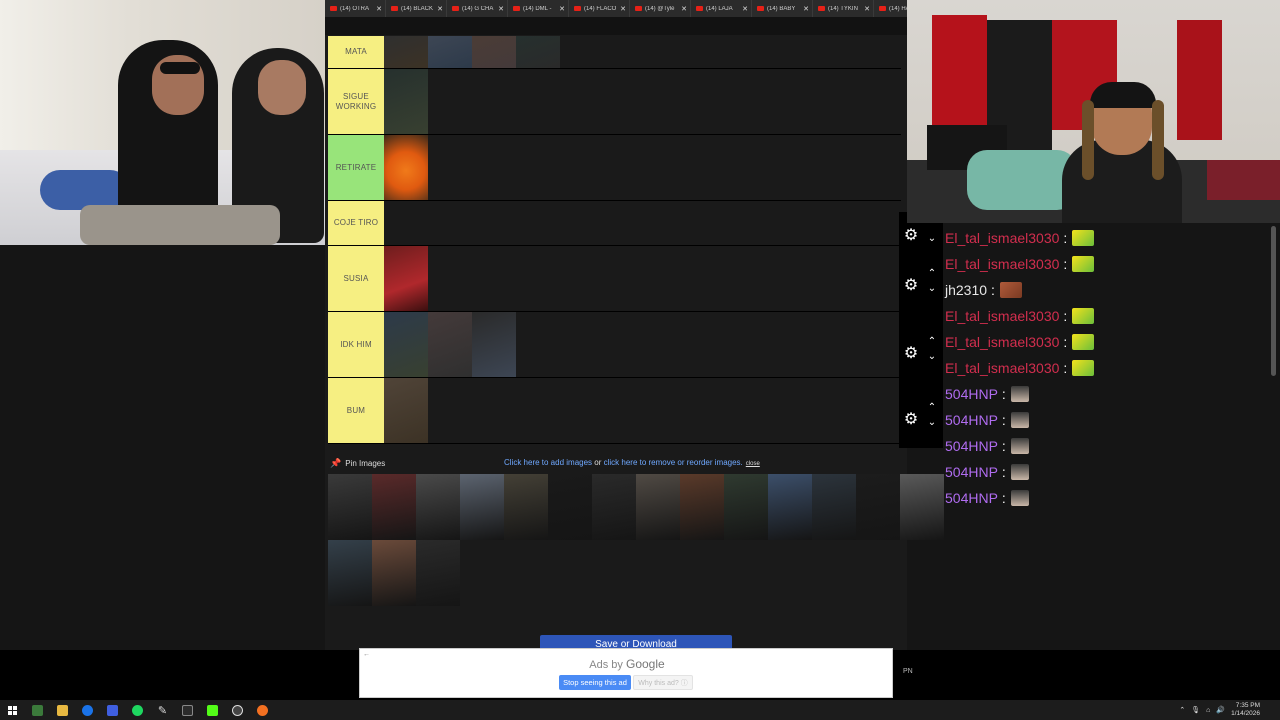 The height and width of the screenshot is (720, 1280). What do you see at coordinates (843, 8) in the screenshot?
I see `browser-tab: (14) TYKIN ✕` at bounding box center [843, 8].